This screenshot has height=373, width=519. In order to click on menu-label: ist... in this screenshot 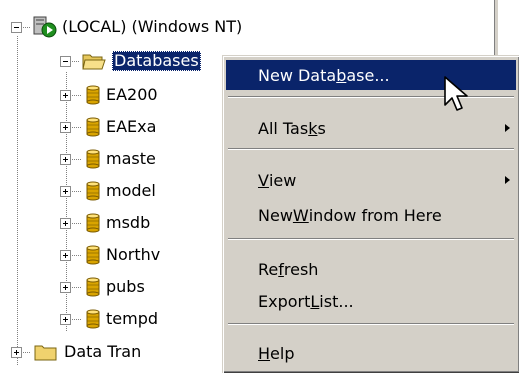, I will do `click(336, 301)`.